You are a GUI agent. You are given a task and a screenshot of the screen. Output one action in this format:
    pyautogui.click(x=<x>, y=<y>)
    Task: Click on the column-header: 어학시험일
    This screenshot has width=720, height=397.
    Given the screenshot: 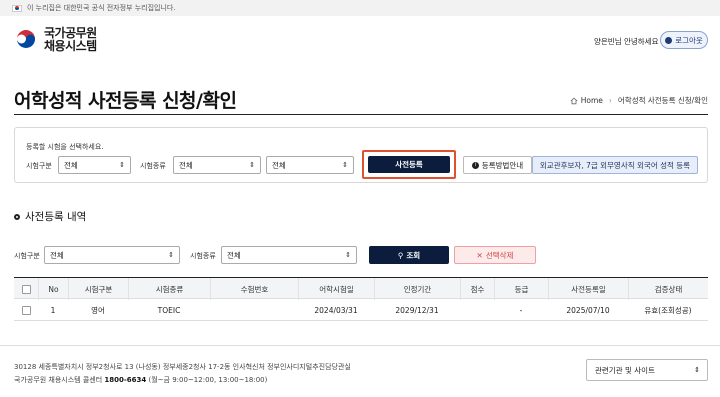 What is the action you would take?
    pyautogui.click(x=336, y=289)
    